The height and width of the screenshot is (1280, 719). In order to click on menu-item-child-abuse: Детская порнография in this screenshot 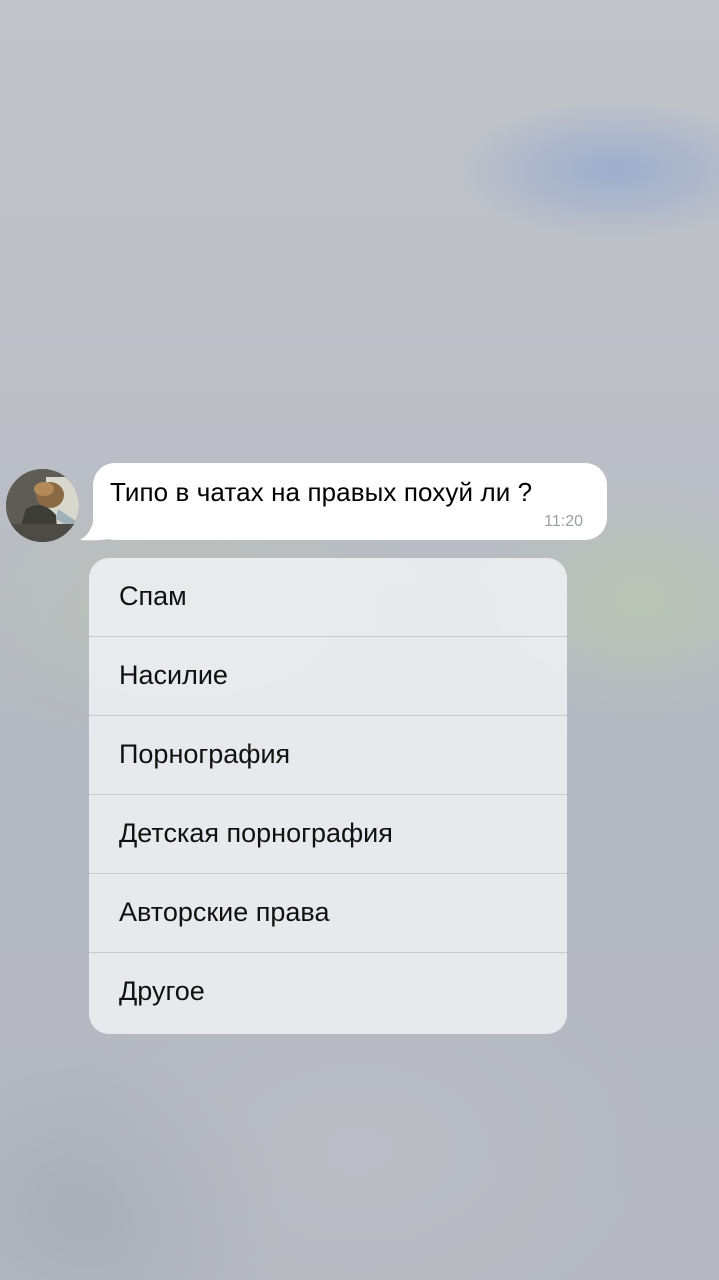, I will do `click(328, 834)`.